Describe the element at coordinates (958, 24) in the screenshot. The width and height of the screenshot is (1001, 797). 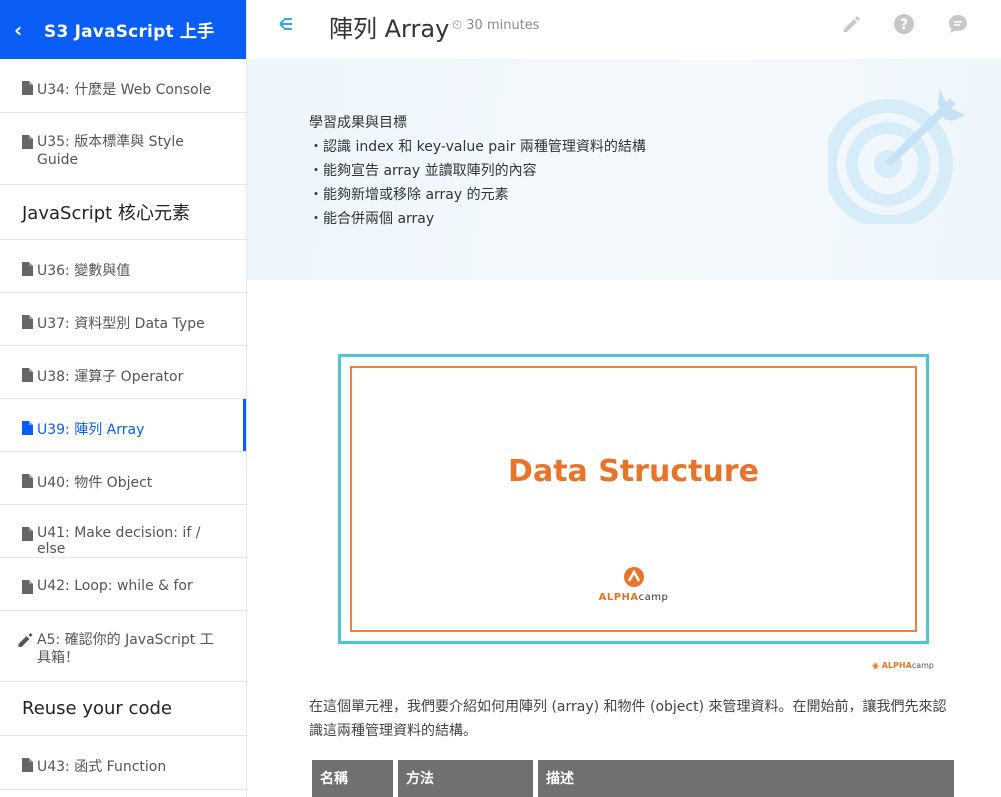
I see `chat-icon` at that location.